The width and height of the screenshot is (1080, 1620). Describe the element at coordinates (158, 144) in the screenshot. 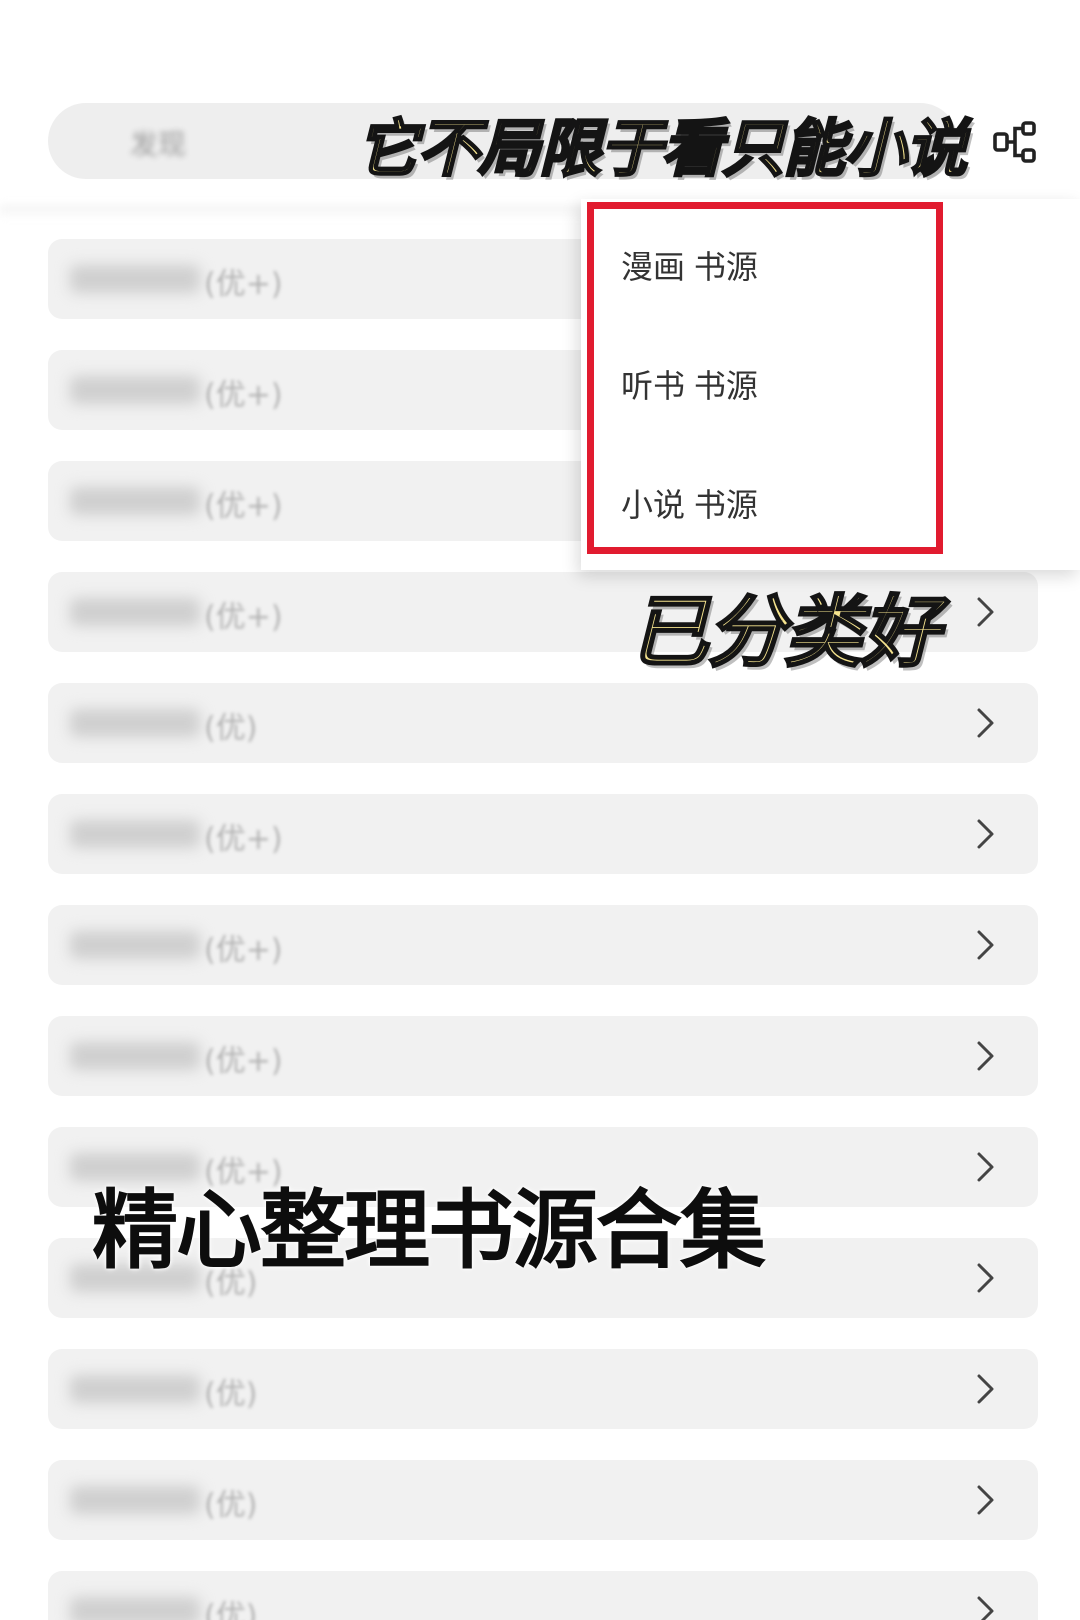

I see `search-placeholder: 发现` at that location.